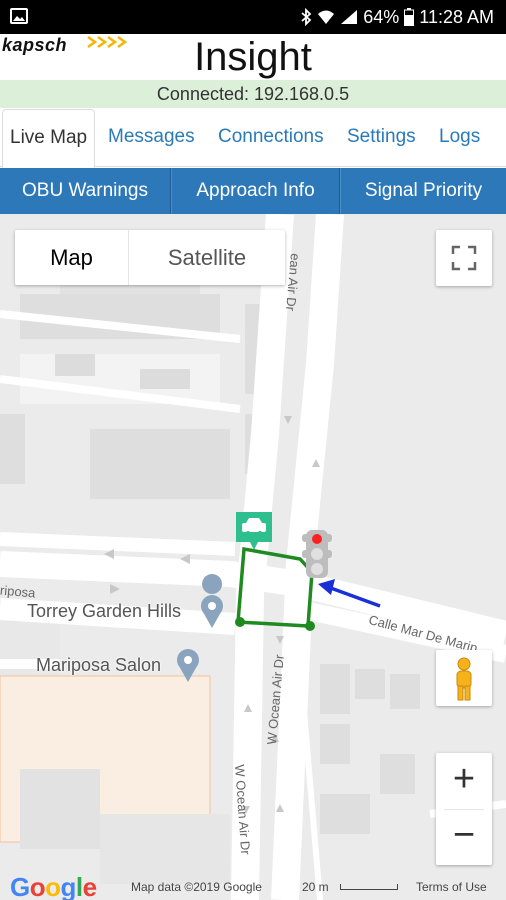 This screenshot has height=900, width=506. What do you see at coordinates (151, 138) in the screenshot?
I see `tab-messages: Messages` at bounding box center [151, 138].